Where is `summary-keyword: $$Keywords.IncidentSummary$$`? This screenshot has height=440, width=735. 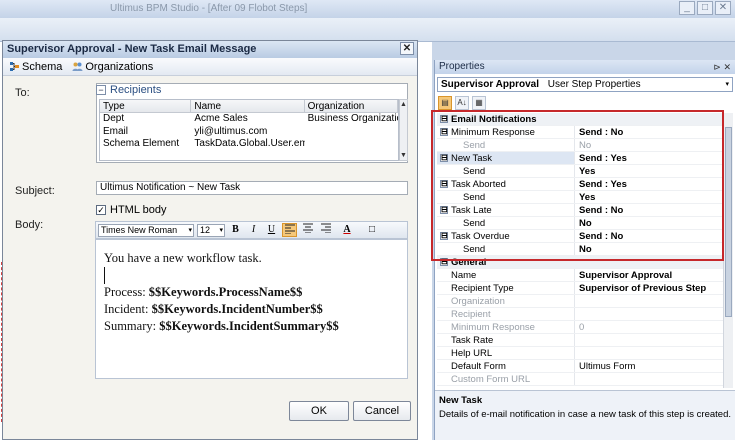
summary-keyword: $$Keywords.IncidentSummary$$ is located at coordinates (249, 326).